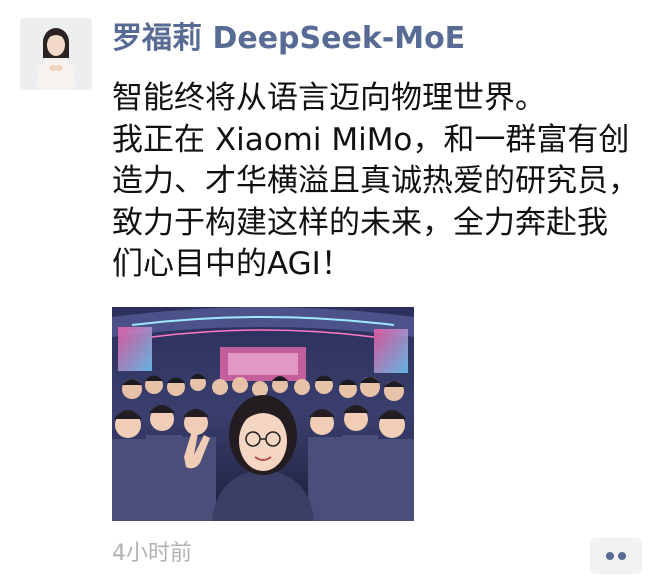 Image resolution: width=660 pixels, height=580 pixels. Describe the element at coordinates (232, 264) in the screenshot. I see `post-text-line: 们心目中的AGI！` at that location.